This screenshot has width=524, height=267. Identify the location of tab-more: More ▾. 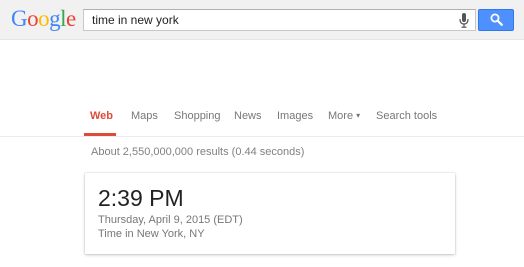
(344, 116).